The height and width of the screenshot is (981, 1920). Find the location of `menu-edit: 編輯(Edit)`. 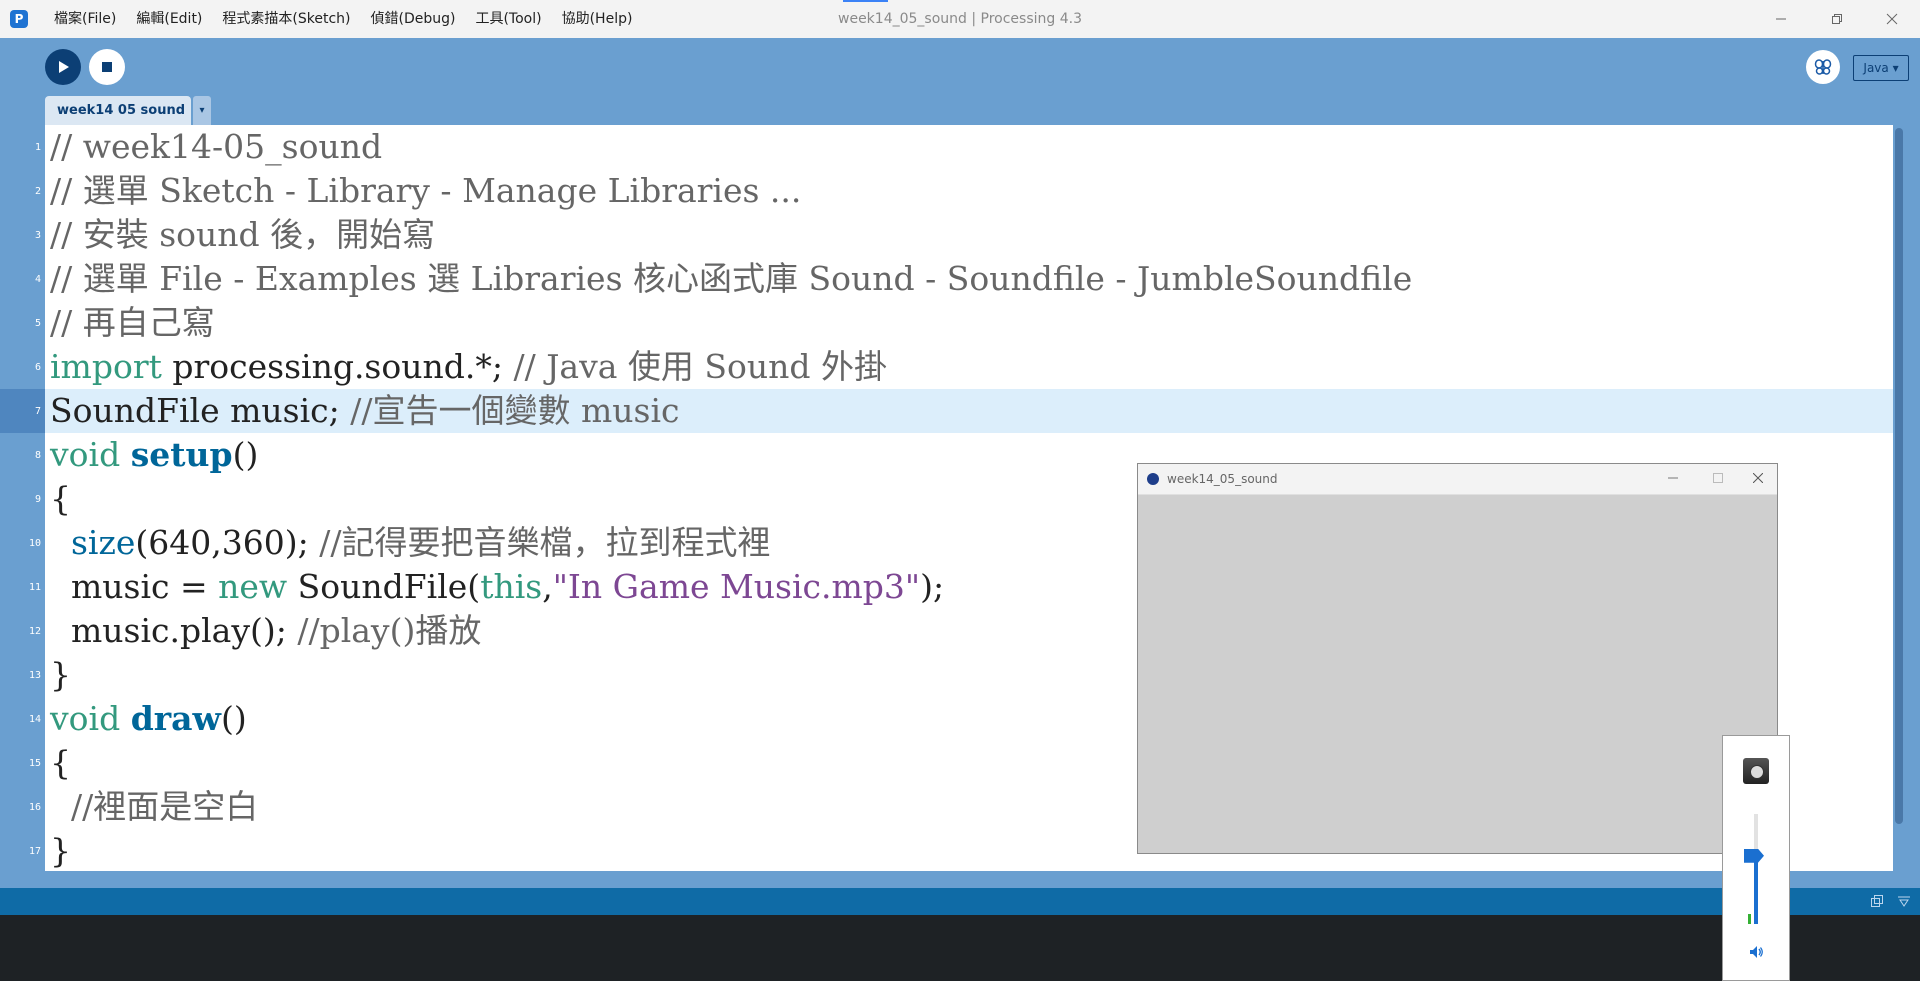

menu-edit: 編輯(Edit) is located at coordinates (169, 19).